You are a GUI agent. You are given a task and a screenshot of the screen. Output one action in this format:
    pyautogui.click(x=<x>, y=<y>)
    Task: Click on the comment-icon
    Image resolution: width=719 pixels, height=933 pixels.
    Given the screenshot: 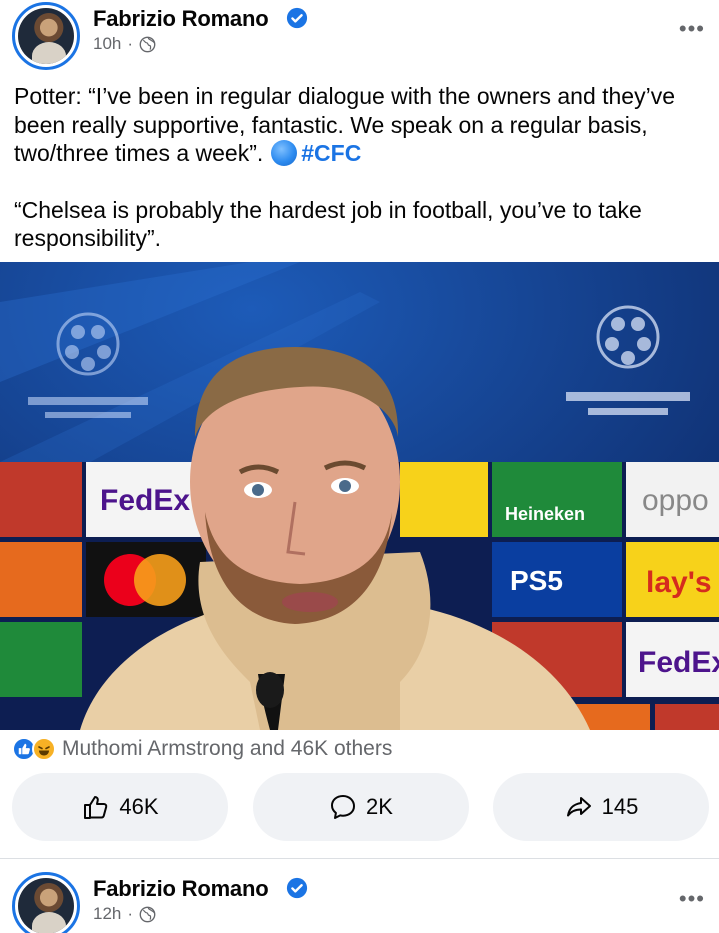 What is the action you would take?
    pyautogui.click(x=343, y=807)
    